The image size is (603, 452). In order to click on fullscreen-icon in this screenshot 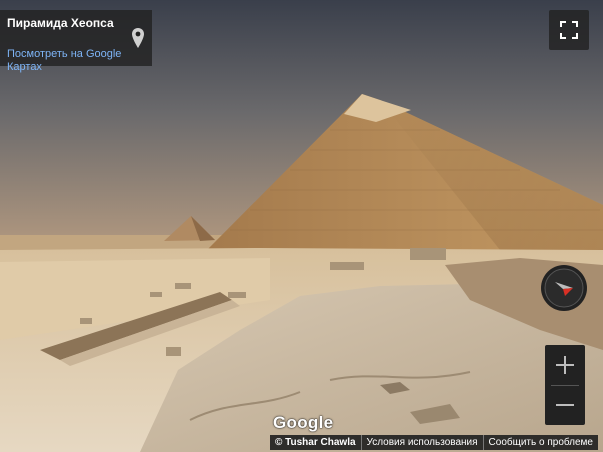, I will do `click(569, 30)`.